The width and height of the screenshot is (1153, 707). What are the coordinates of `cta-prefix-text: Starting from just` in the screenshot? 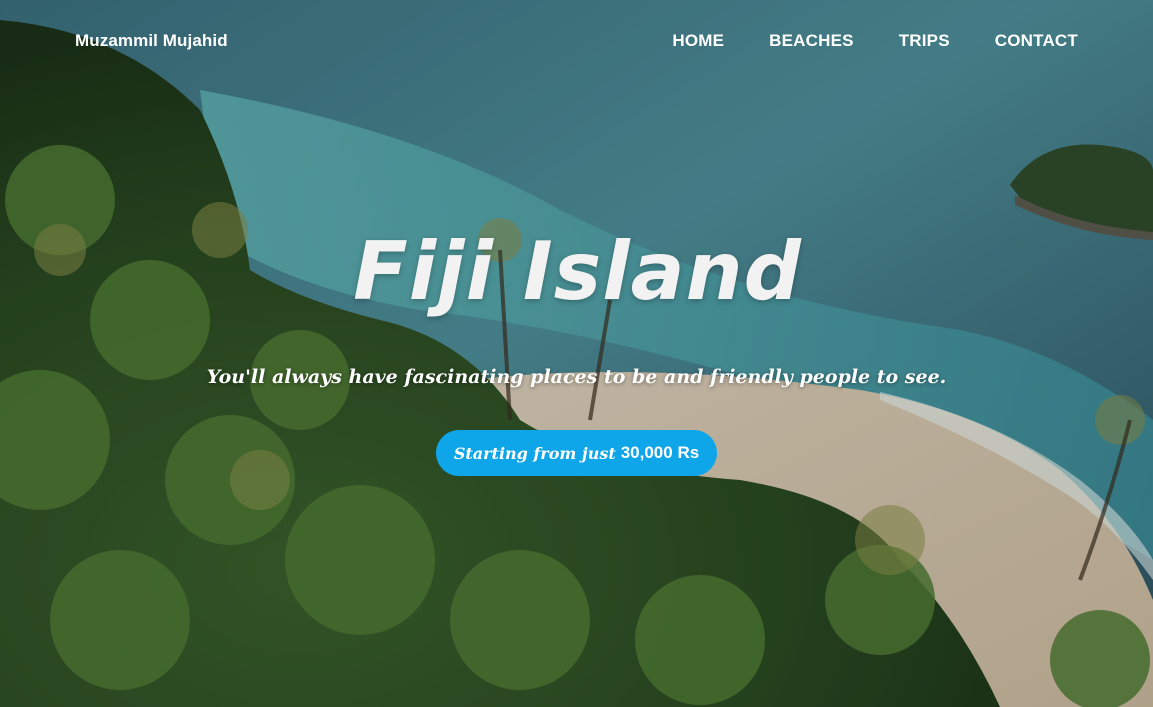 It's located at (534, 453).